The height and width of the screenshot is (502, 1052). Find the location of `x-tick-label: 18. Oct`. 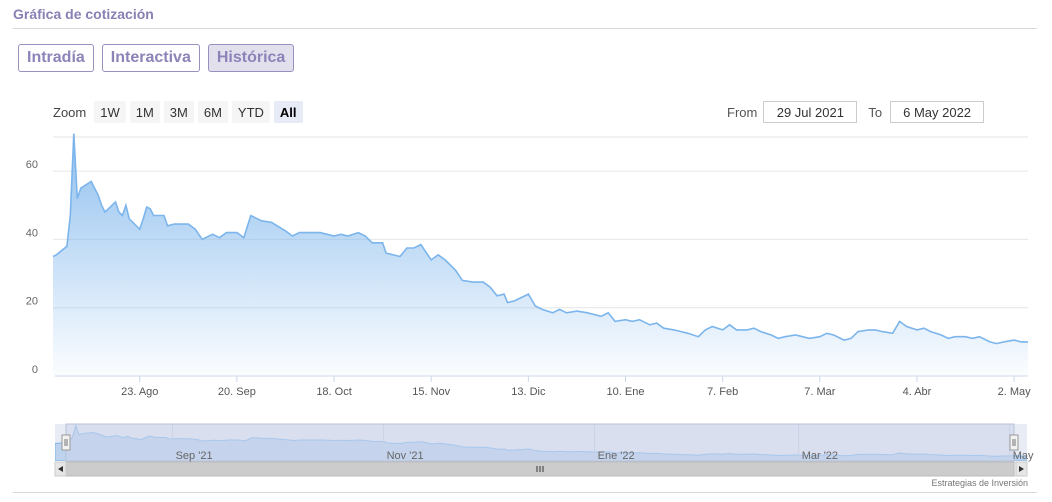

x-tick-label: 18. Oct is located at coordinates (333, 392).